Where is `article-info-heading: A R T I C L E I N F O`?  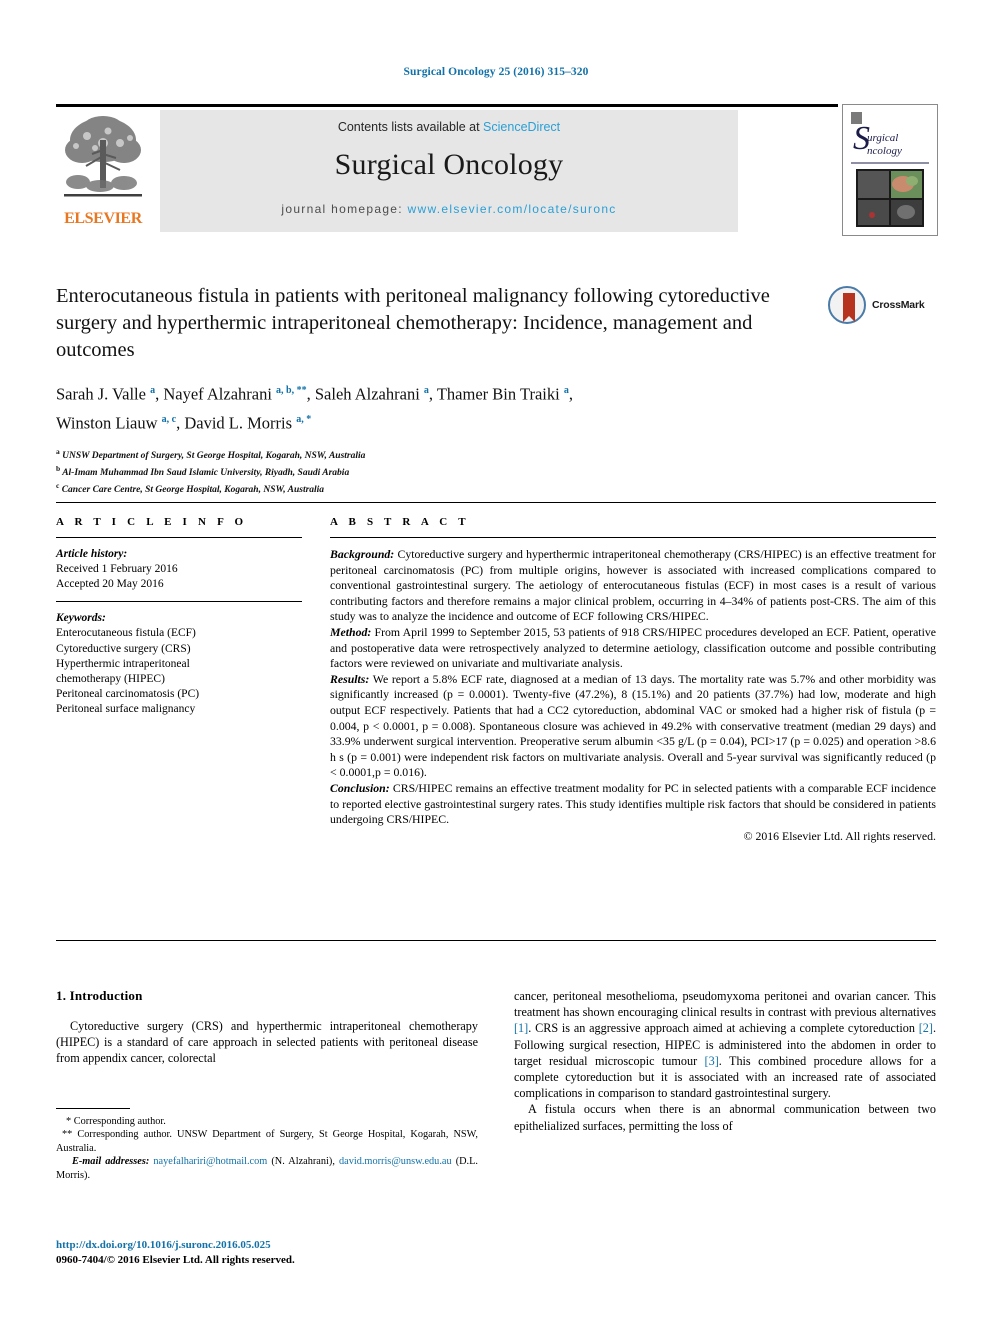
article-info-heading: A R T I C L E I N F O is located at coordinates (152, 522).